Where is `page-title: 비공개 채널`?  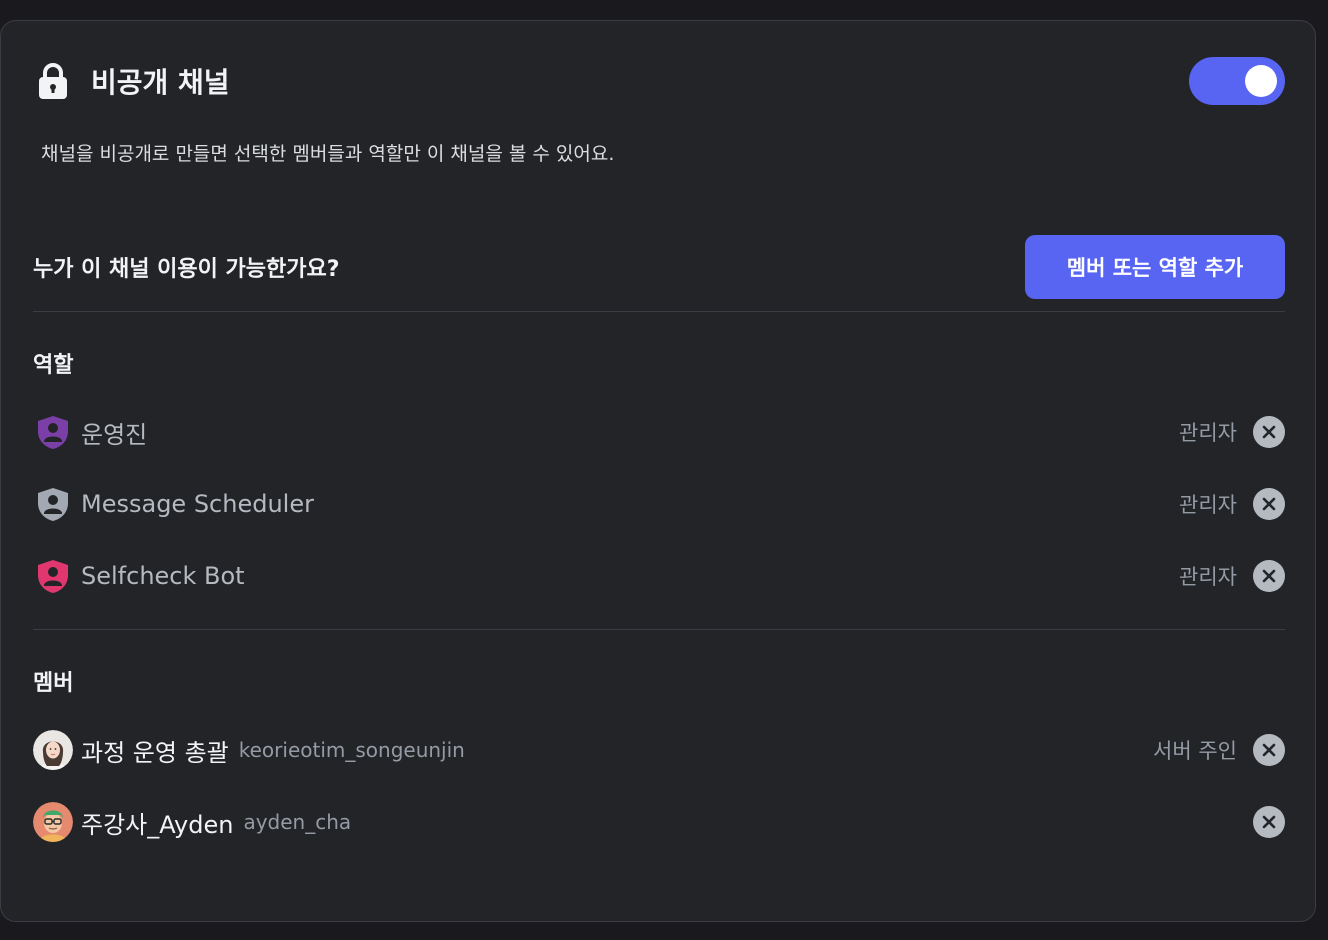
page-title: 비공개 채널 is located at coordinates (160, 82).